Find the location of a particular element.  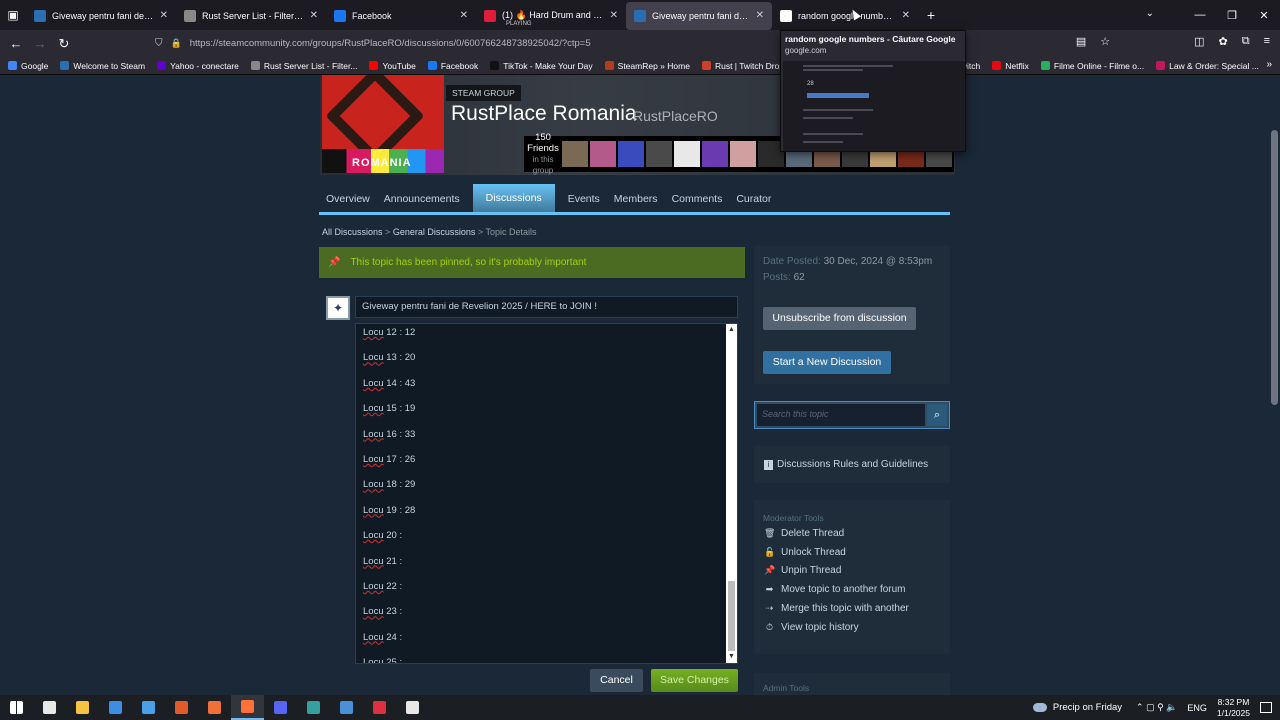

textarea-scroll-thumb is located at coordinates (731, 616).